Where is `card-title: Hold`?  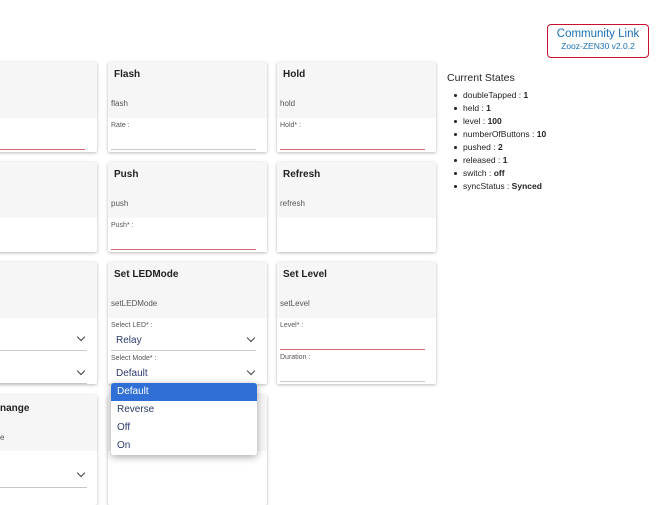
card-title: Hold is located at coordinates (294, 74).